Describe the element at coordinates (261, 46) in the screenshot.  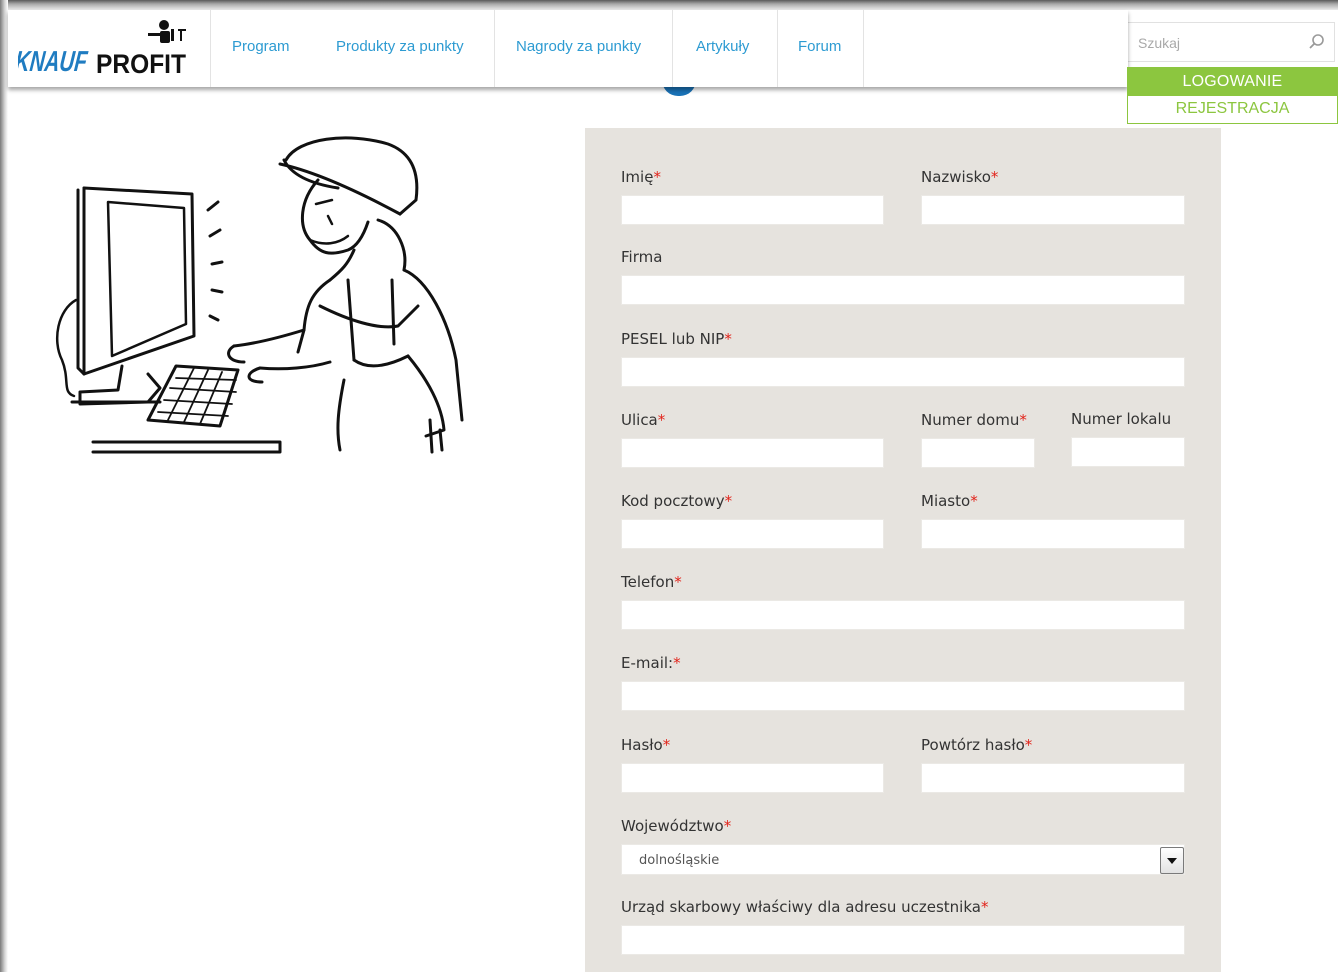
I see `nav-link-program: Program` at that location.